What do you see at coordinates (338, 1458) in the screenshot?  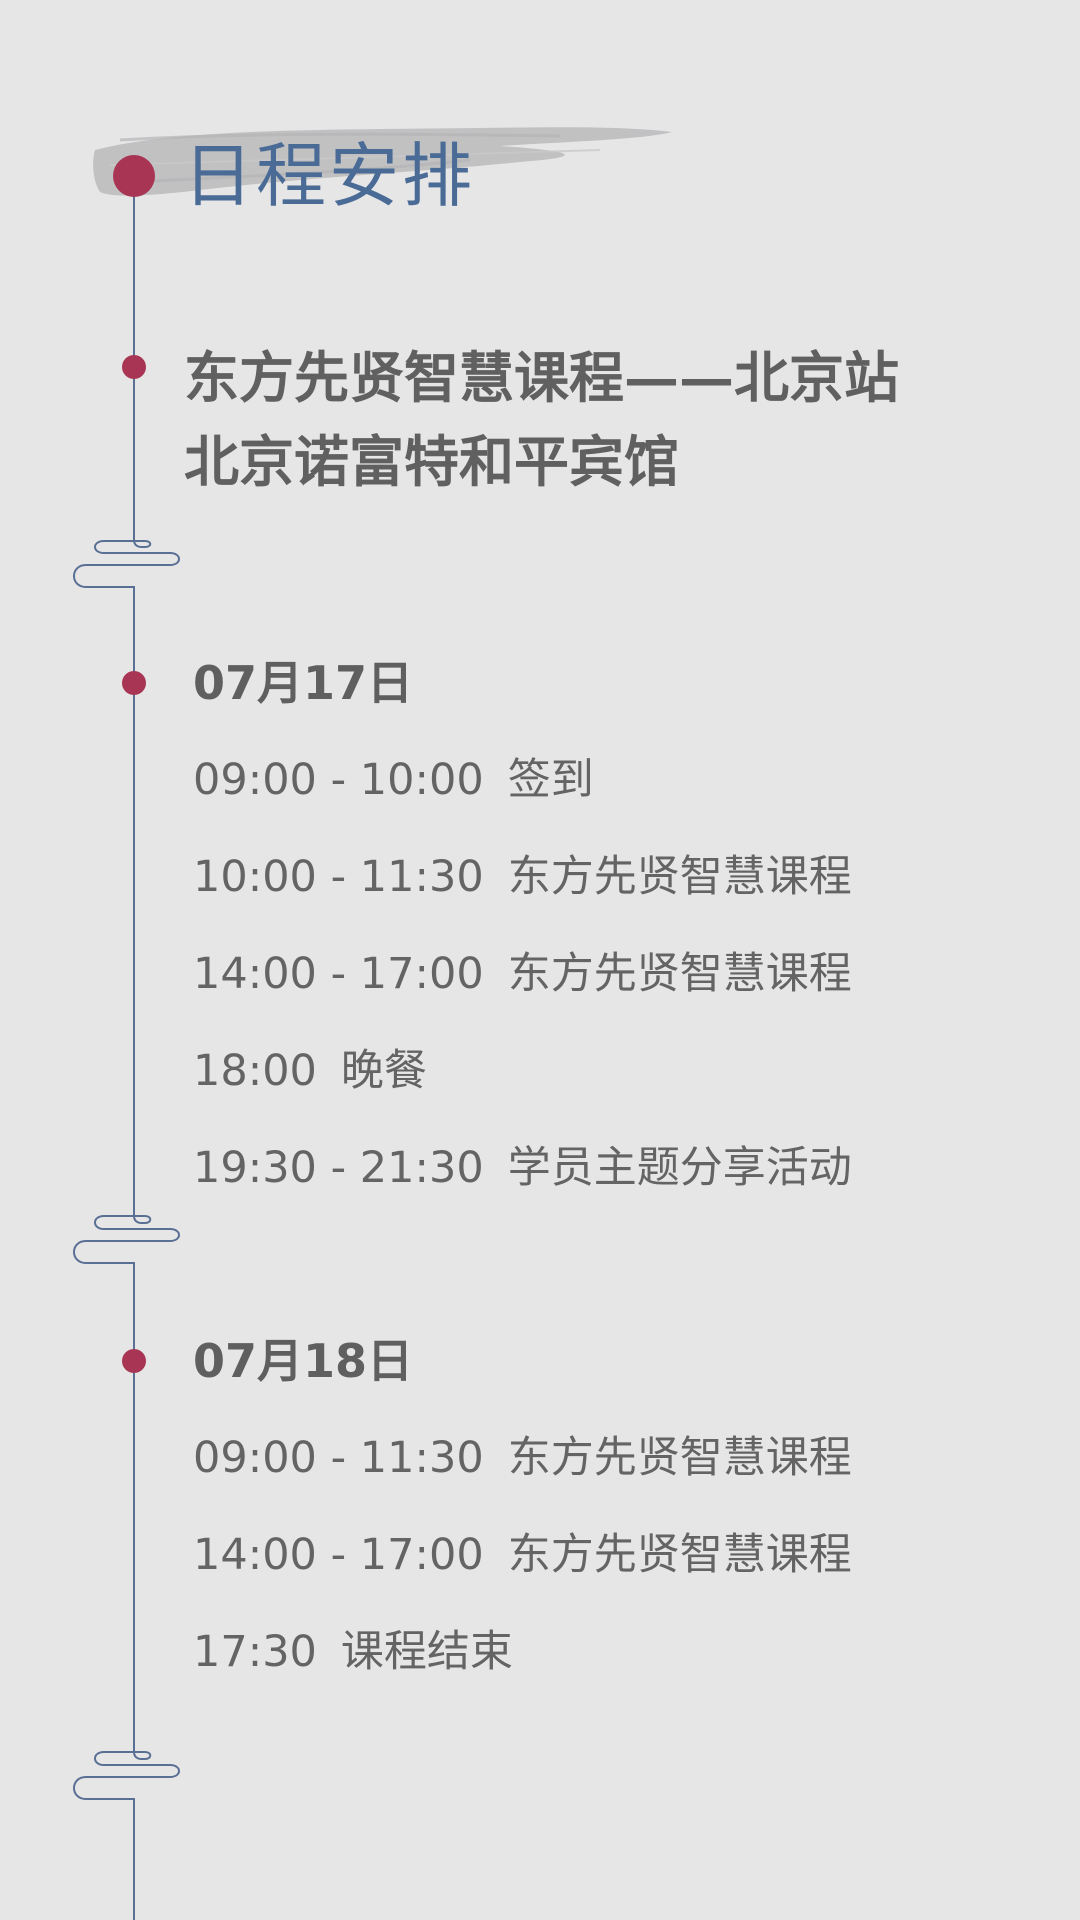 I see `item-time: 09:00 - 11:30` at bounding box center [338, 1458].